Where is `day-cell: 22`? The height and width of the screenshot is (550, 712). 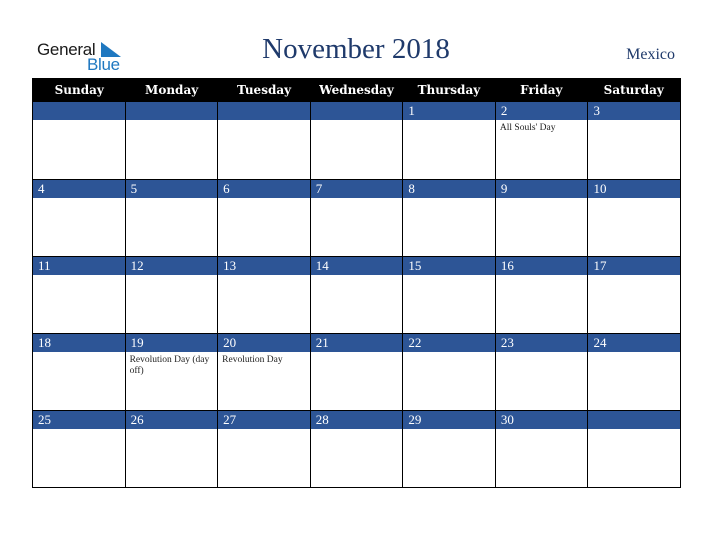
day-cell: 22 is located at coordinates (448, 372).